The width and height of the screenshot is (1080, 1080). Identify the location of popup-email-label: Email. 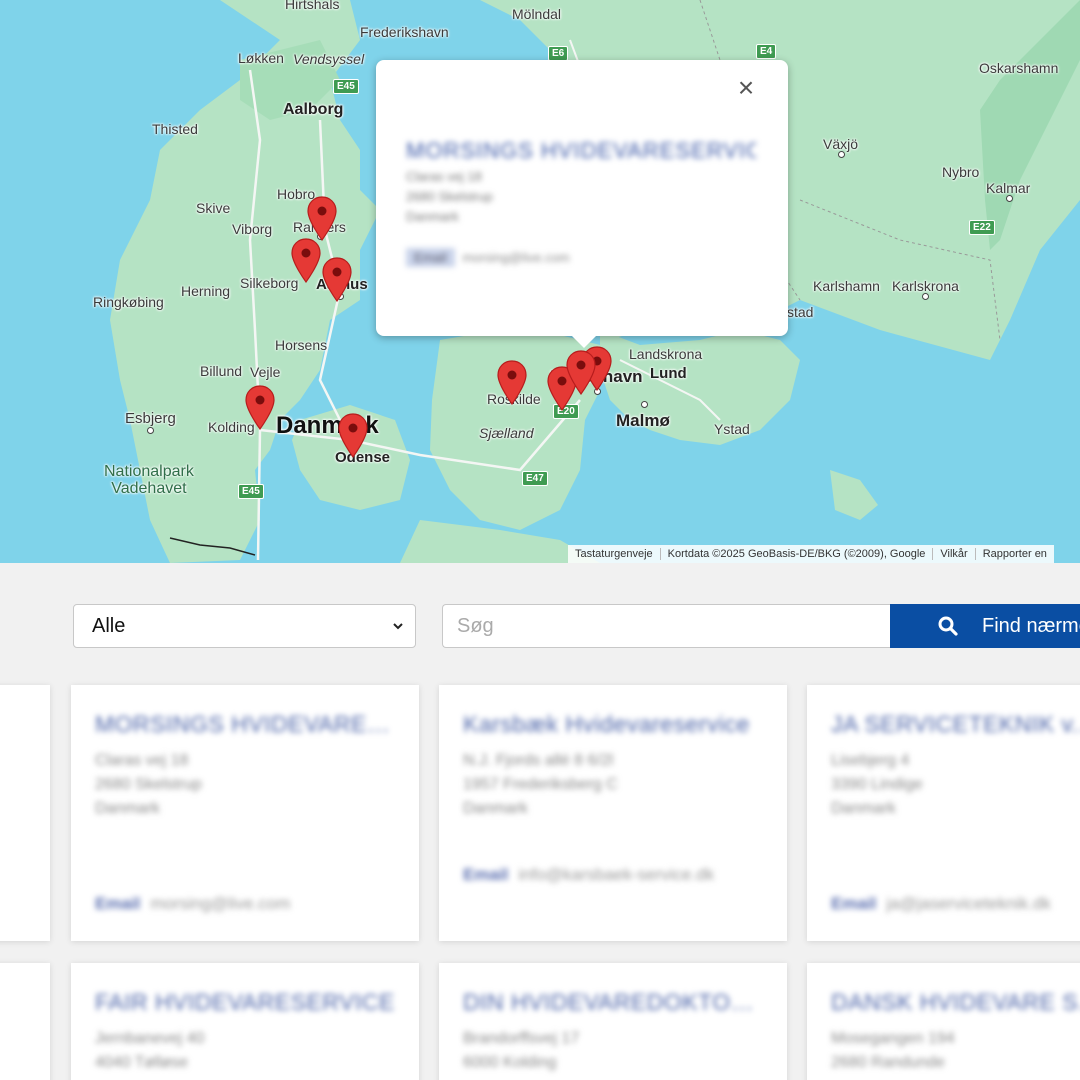
(430, 257).